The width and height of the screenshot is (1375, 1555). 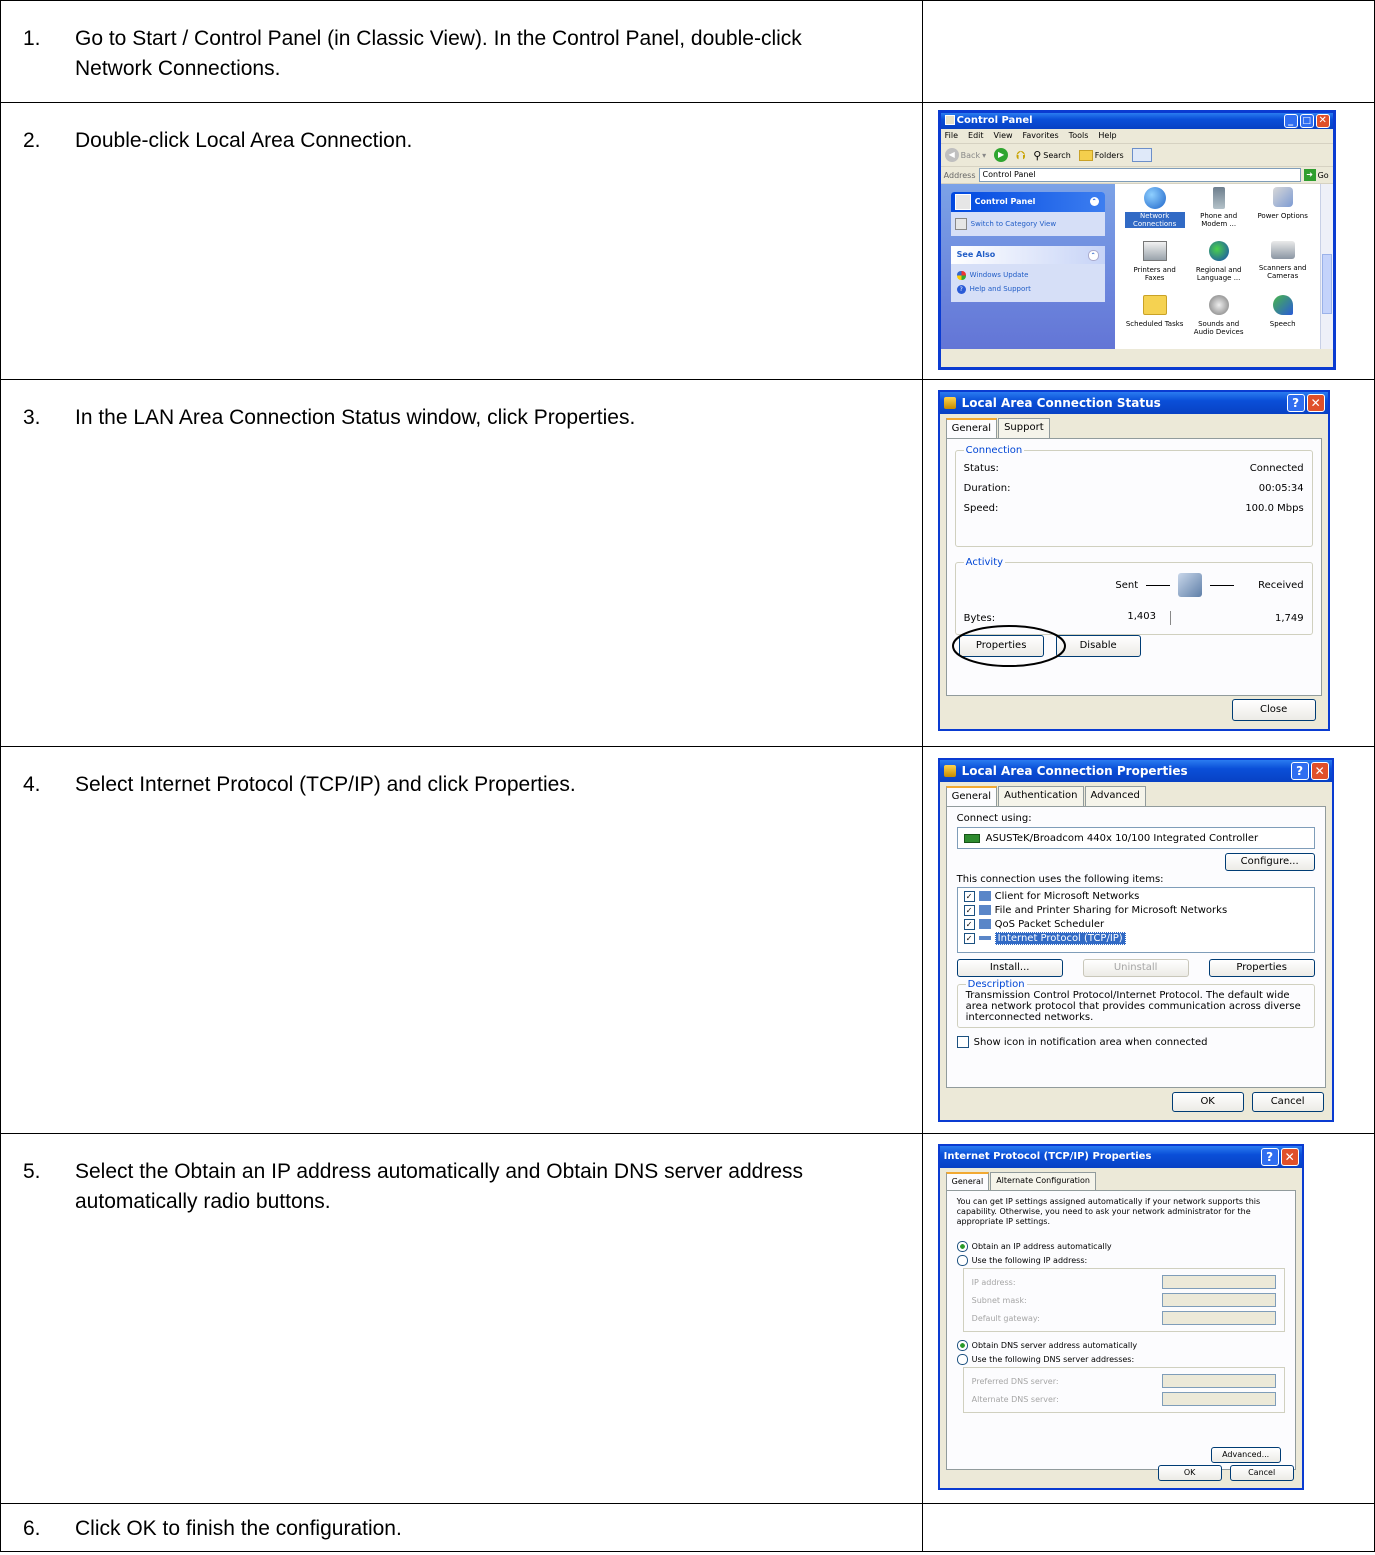 I want to click on cp-item-network-connections: Network Connections, so click(x=1154, y=214).